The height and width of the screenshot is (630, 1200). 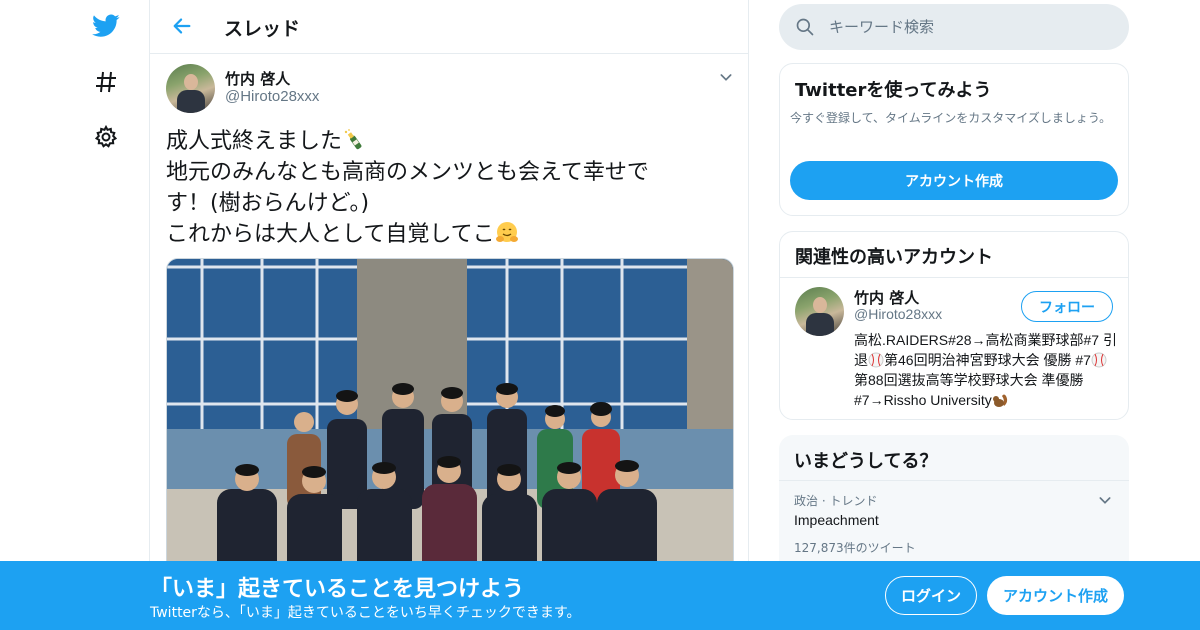 I want to click on hugging-face-emoji-icon, so click(x=507, y=233).